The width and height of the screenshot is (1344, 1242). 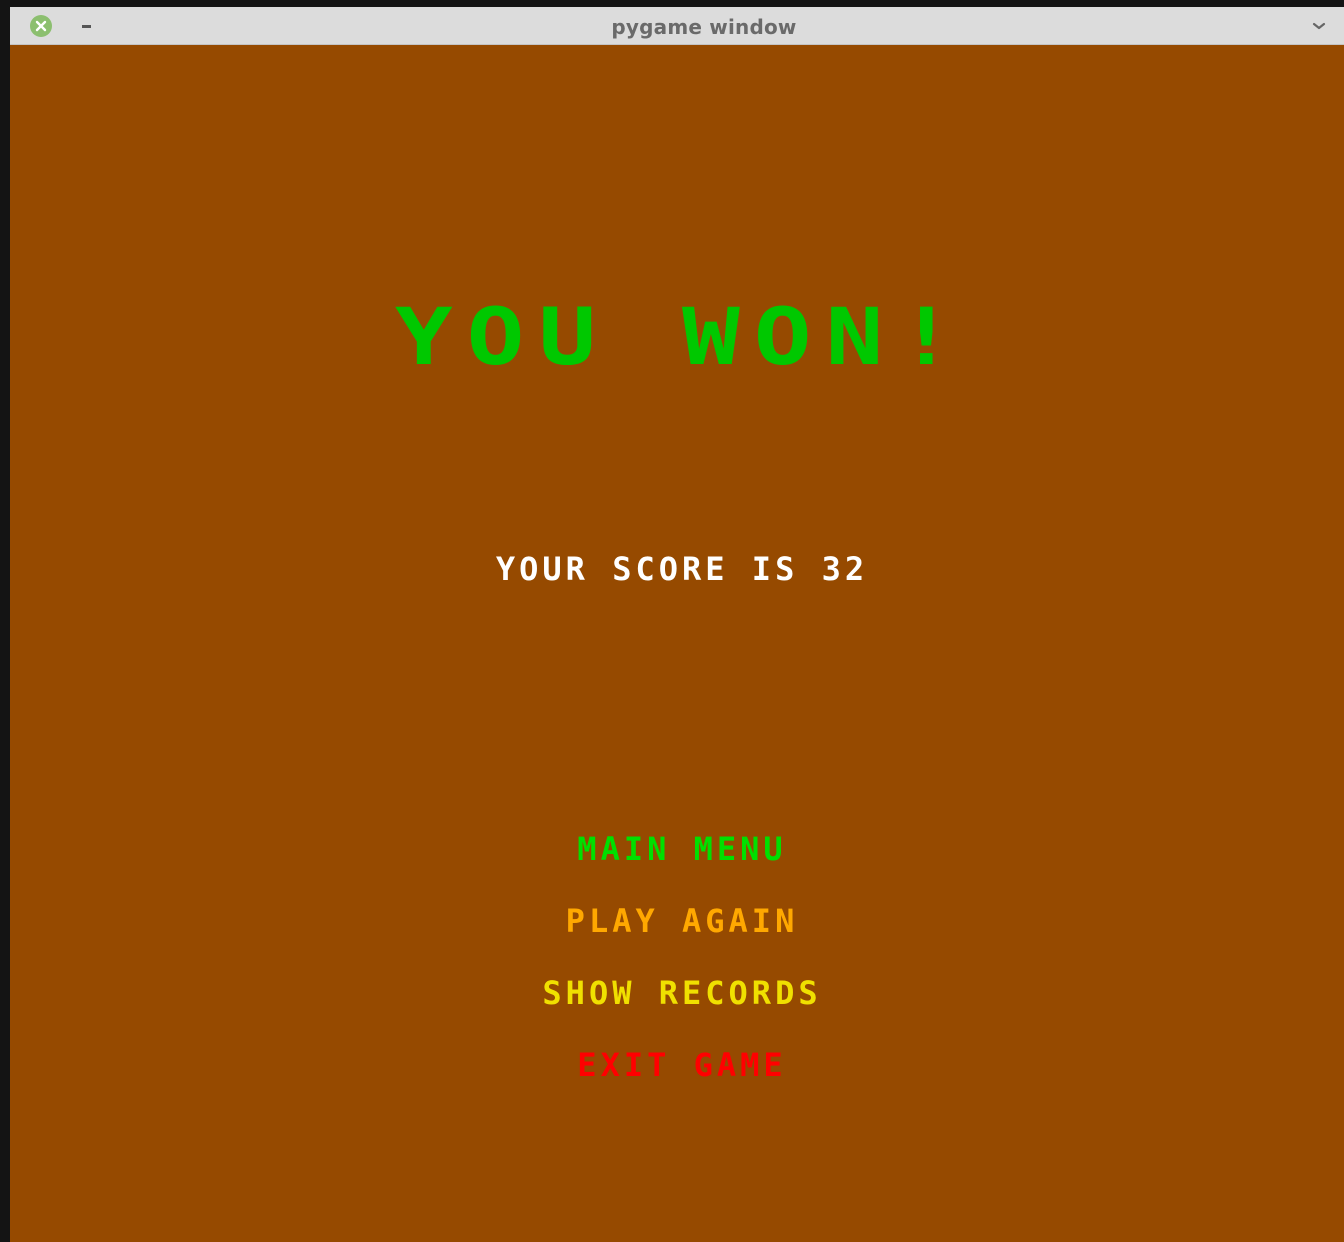 I want to click on title-bar: pygame window, so click(x=677, y=26).